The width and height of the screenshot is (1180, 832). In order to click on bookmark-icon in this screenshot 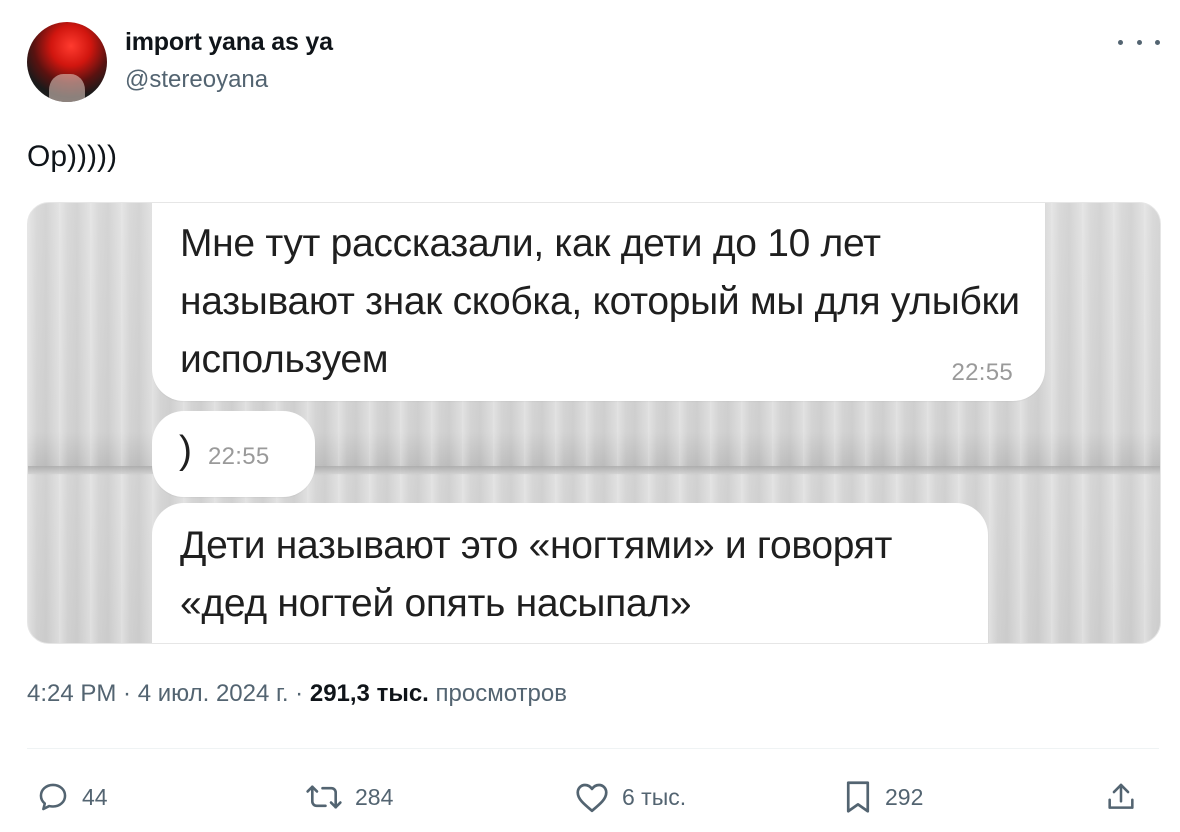, I will do `click(858, 797)`.